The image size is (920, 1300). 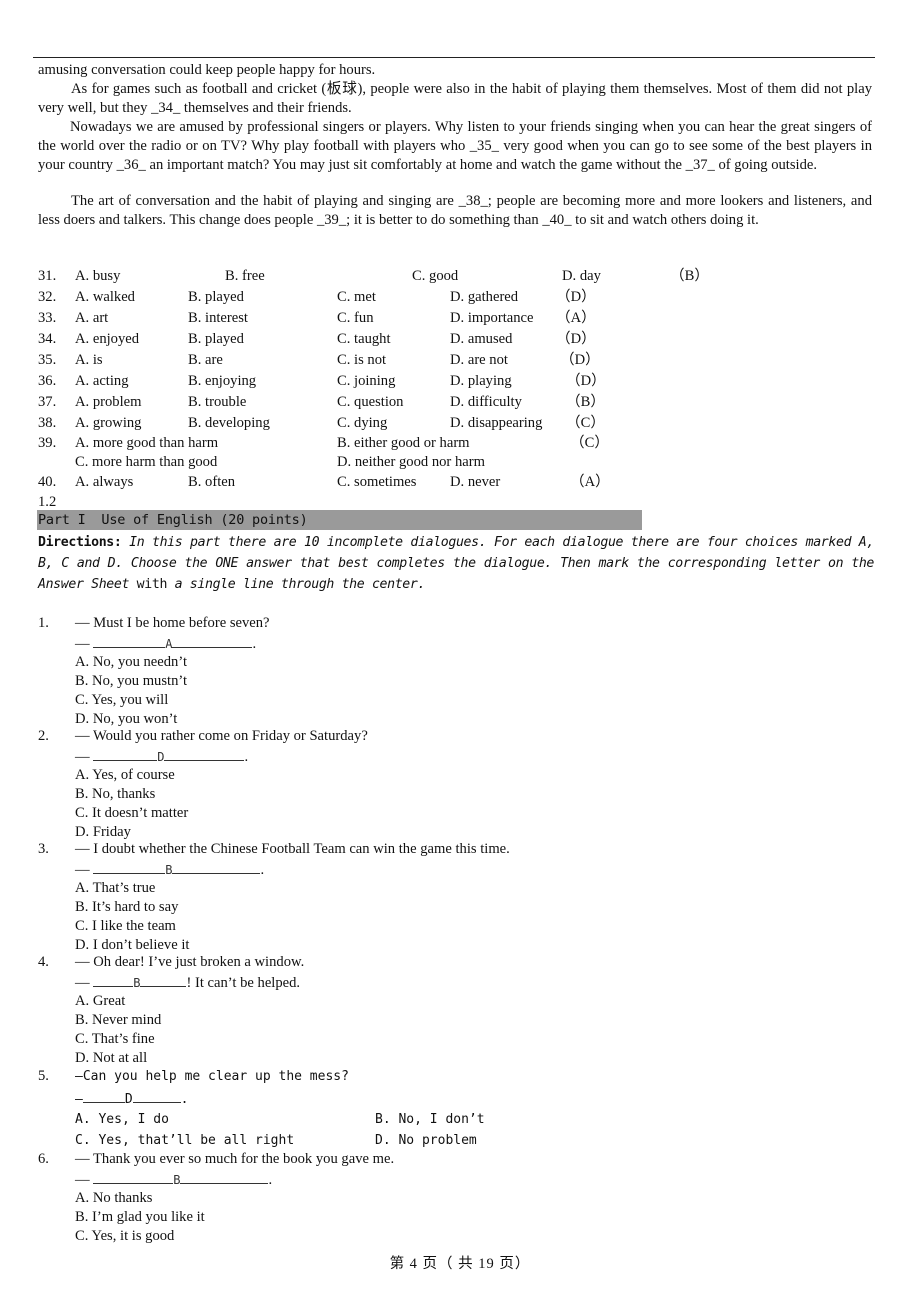 I want to click on option-b: B. Never mind, so click(x=118, y=1020).